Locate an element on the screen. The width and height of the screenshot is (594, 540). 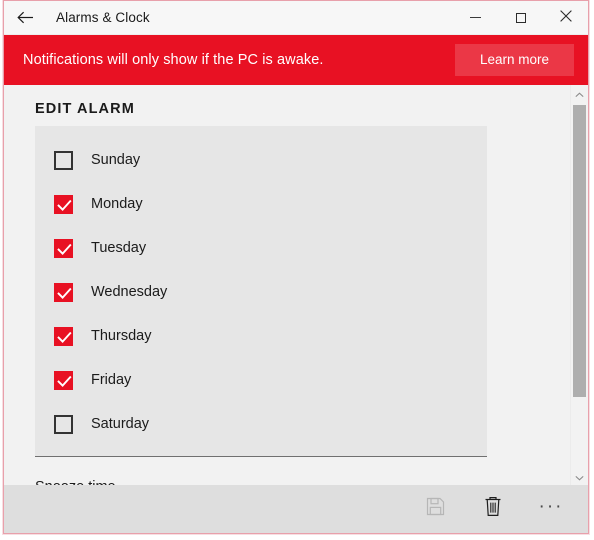
more-button: ··· is located at coordinates (551, 509).